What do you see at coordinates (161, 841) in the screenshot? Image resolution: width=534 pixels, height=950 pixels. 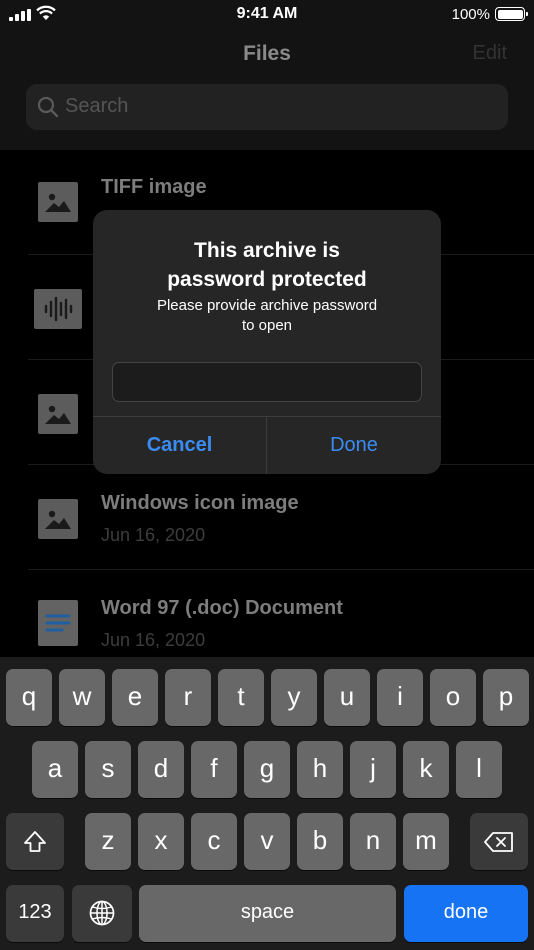 I see `key-x: x` at bounding box center [161, 841].